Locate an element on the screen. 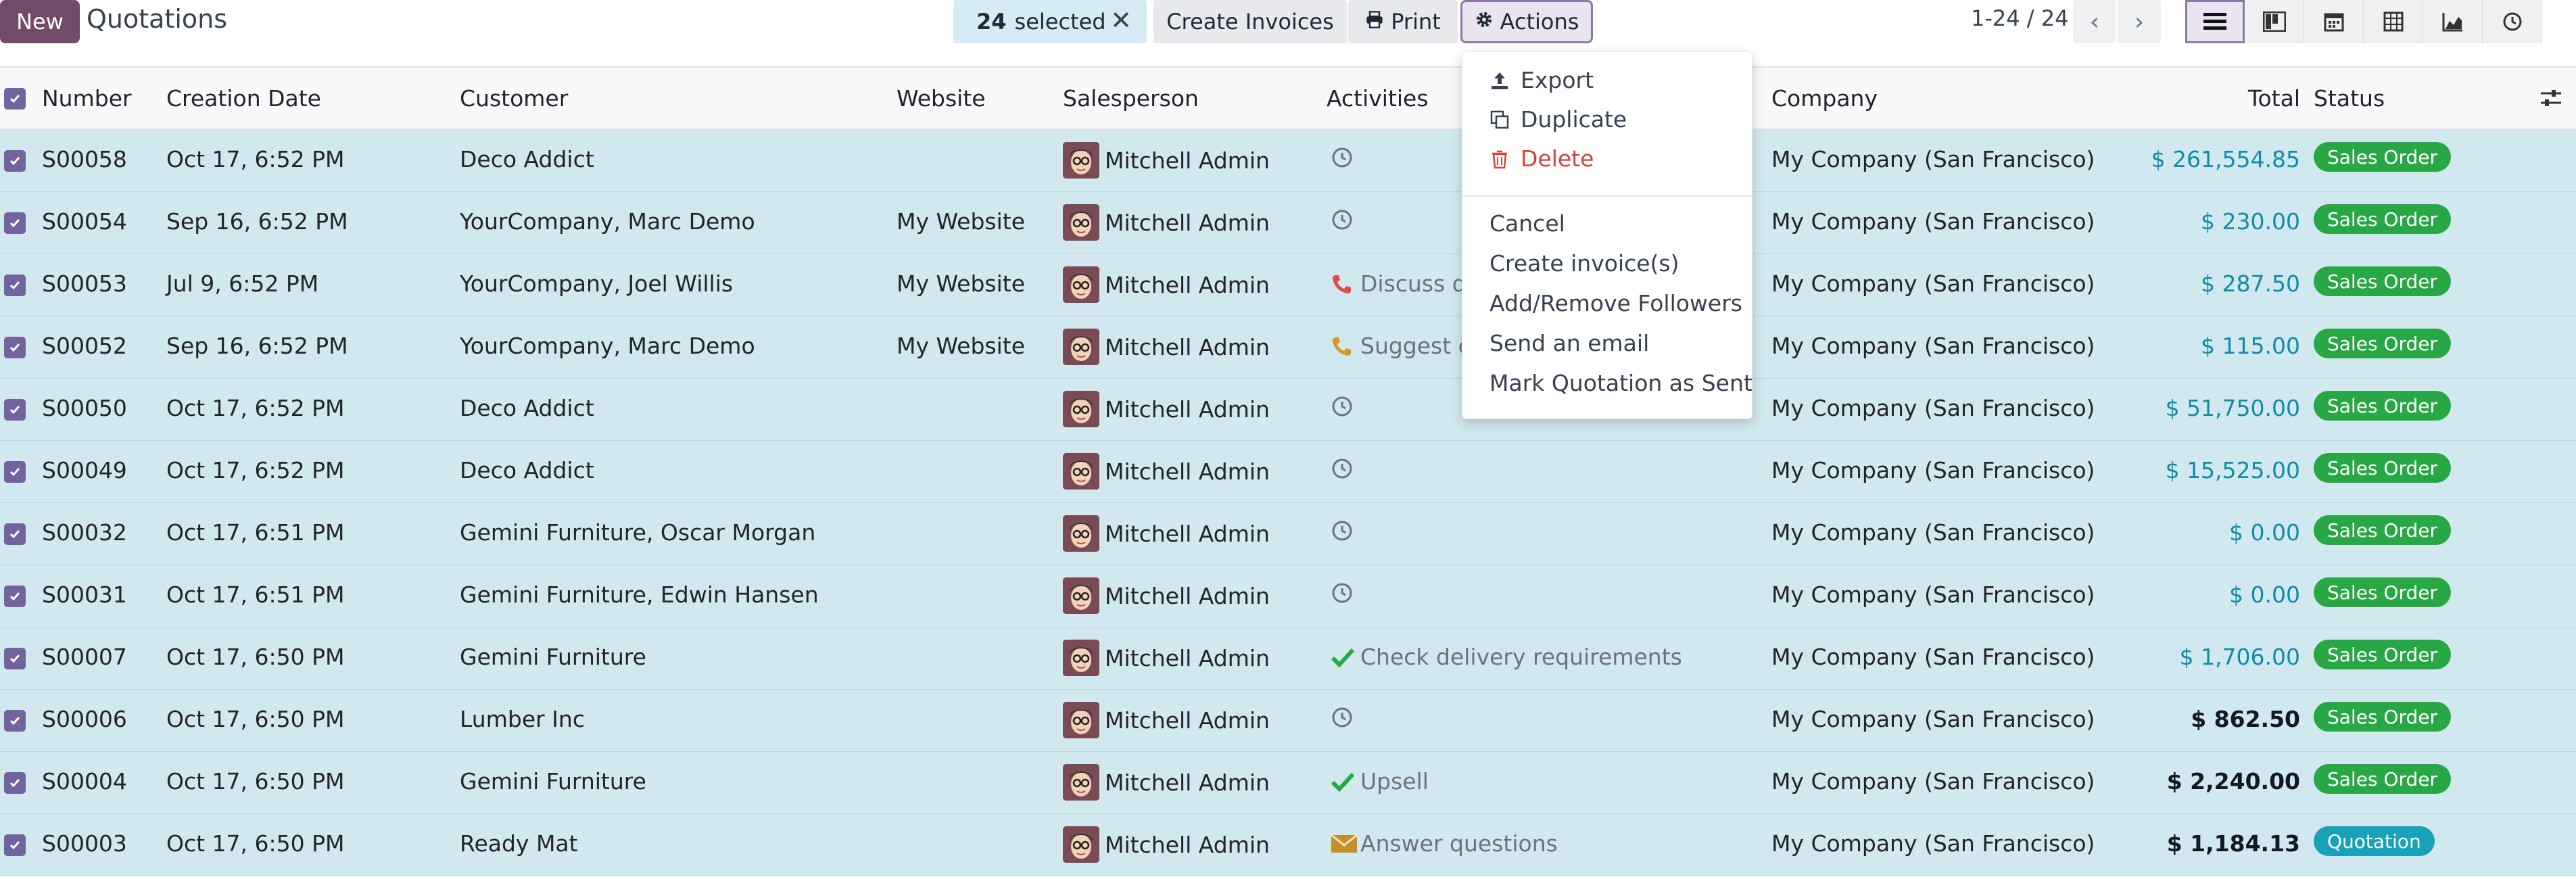  column-total: Total is located at coordinates (2274, 98).